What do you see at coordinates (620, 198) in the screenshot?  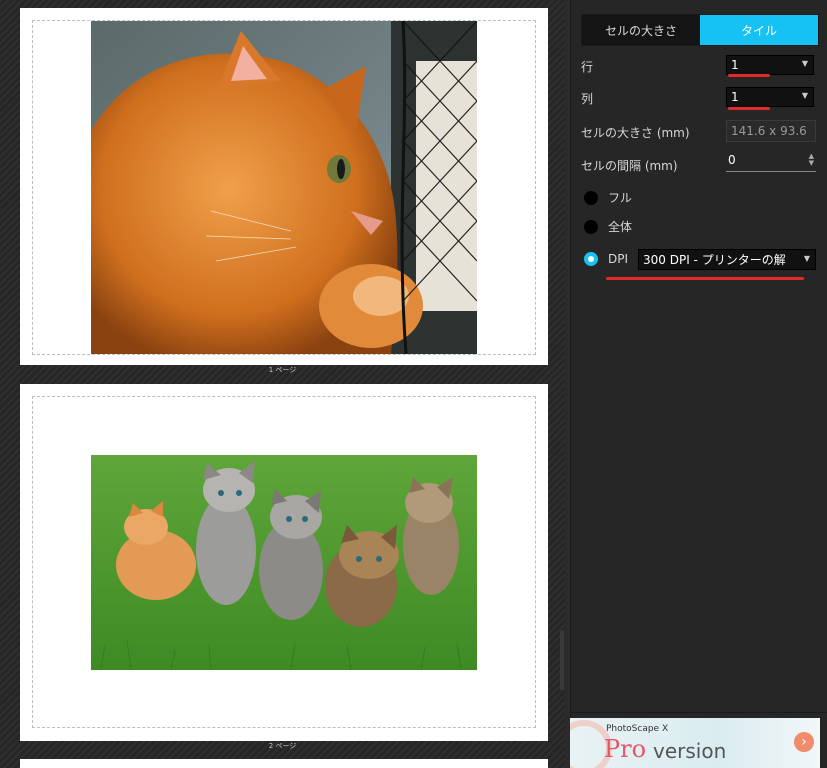 I see `fit-option-full-label: フル` at bounding box center [620, 198].